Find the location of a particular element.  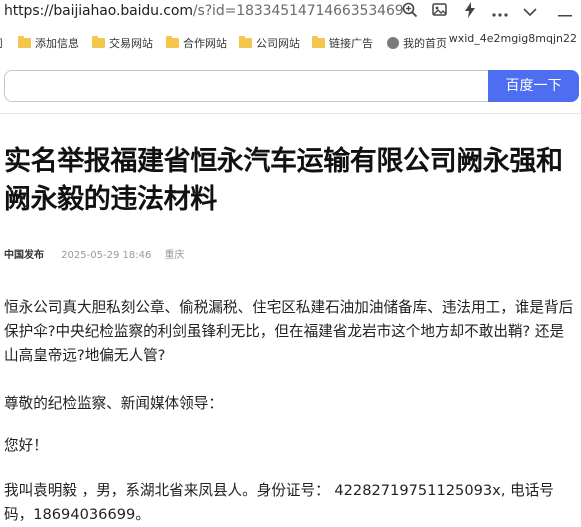

globe-icon is located at coordinates (393, 43).